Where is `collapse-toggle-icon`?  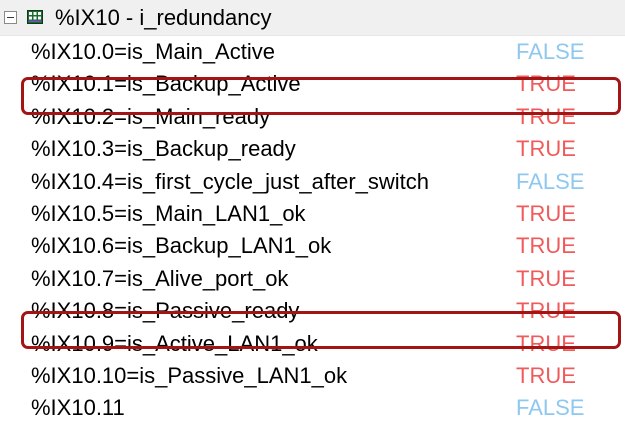
collapse-toggle-icon is located at coordinates (10, 17).